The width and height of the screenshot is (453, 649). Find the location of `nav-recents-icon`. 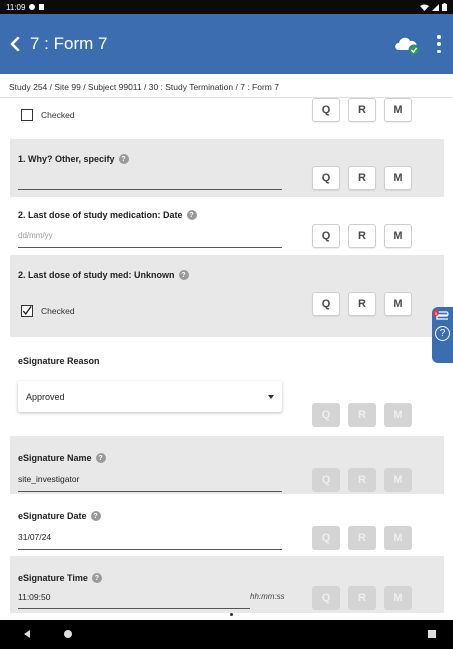

nav-recents-icon is located at coordinates (432, 634).